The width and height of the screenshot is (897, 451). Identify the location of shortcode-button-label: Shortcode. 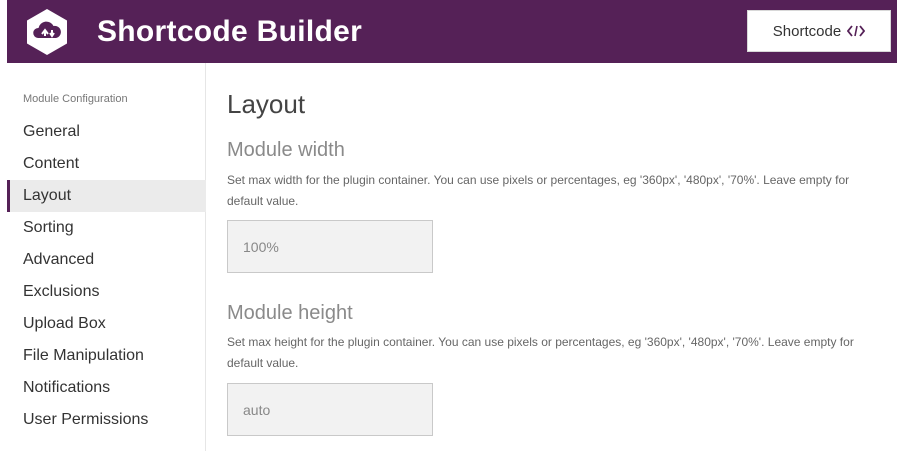
(807, 31).